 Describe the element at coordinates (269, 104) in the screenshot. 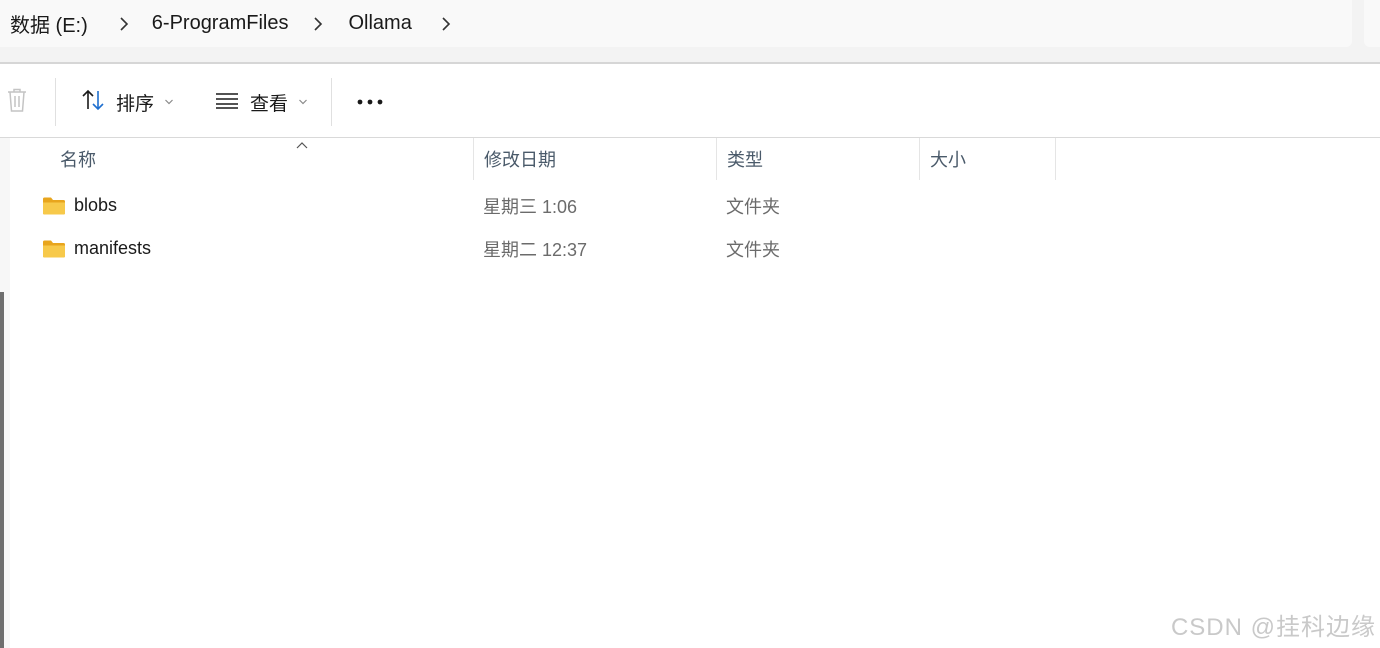

I see `view-button-label: 查看` at that location.